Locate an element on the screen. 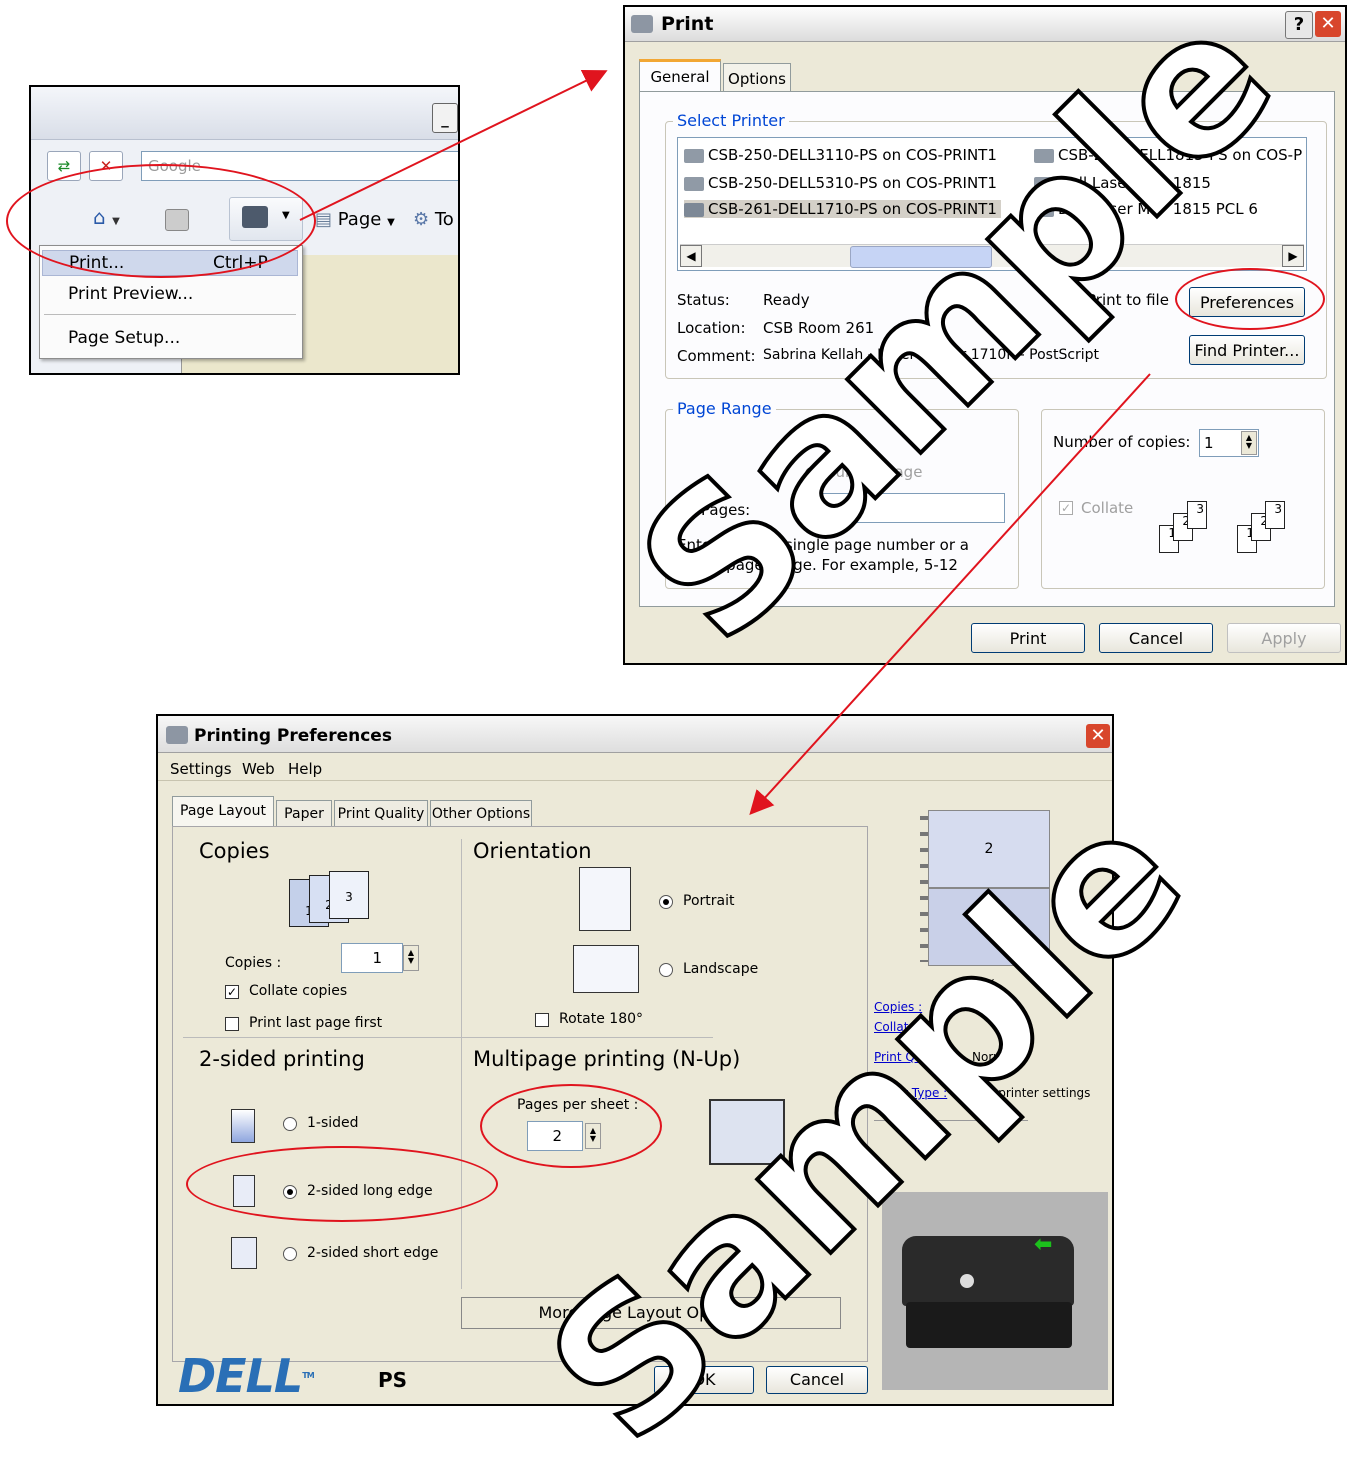  arrow-to-print-dialog is located at coordinates (453, 145).